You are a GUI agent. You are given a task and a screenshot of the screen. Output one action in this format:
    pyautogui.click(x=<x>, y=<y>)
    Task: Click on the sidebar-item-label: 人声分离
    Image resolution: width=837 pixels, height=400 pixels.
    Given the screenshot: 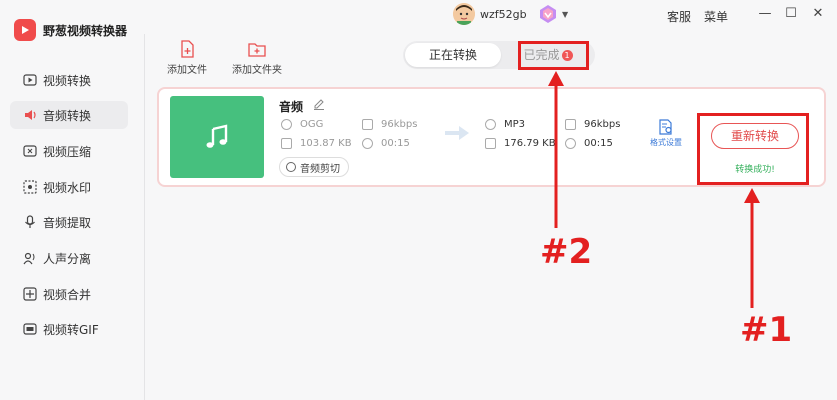 What is the action you would take?
    pyautogui.click(x=67, y=258)
    